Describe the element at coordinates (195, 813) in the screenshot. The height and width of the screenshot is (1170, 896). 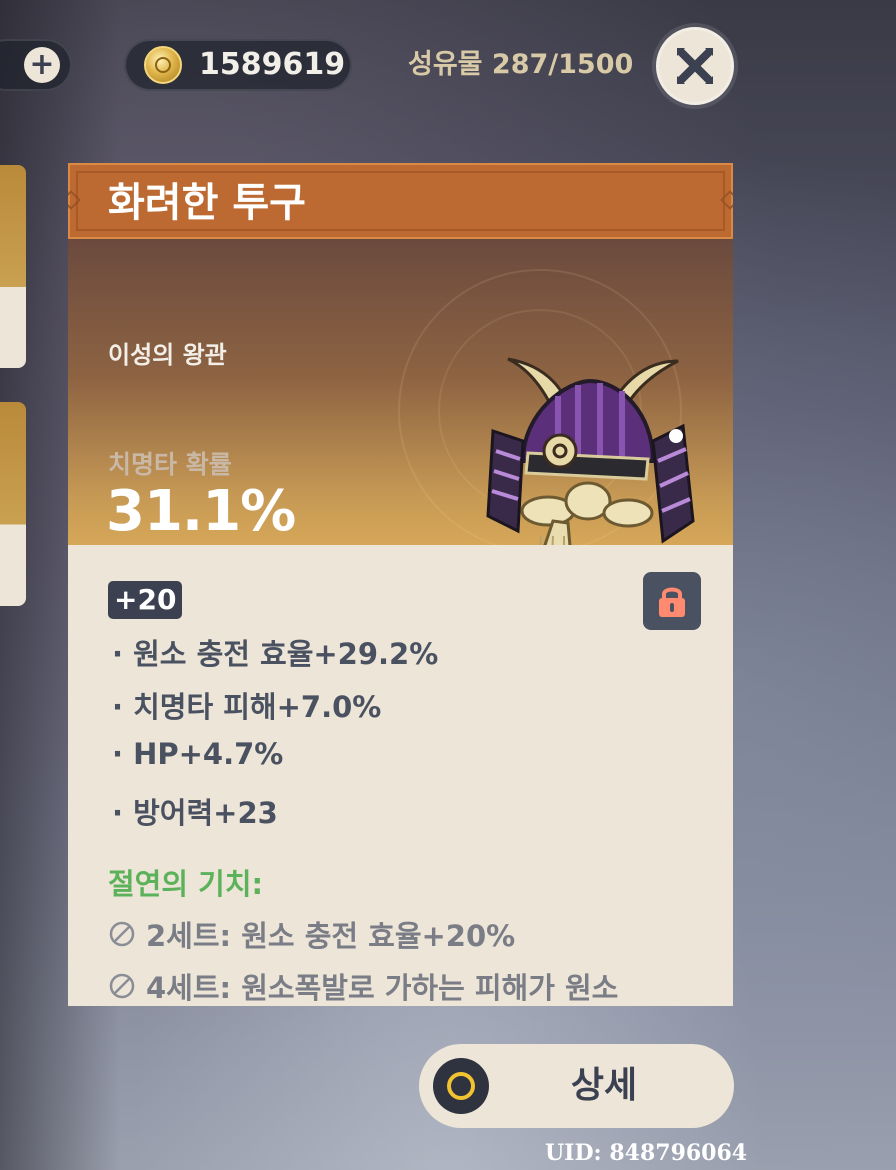
I see `substat: · 방어력+23` at that location.